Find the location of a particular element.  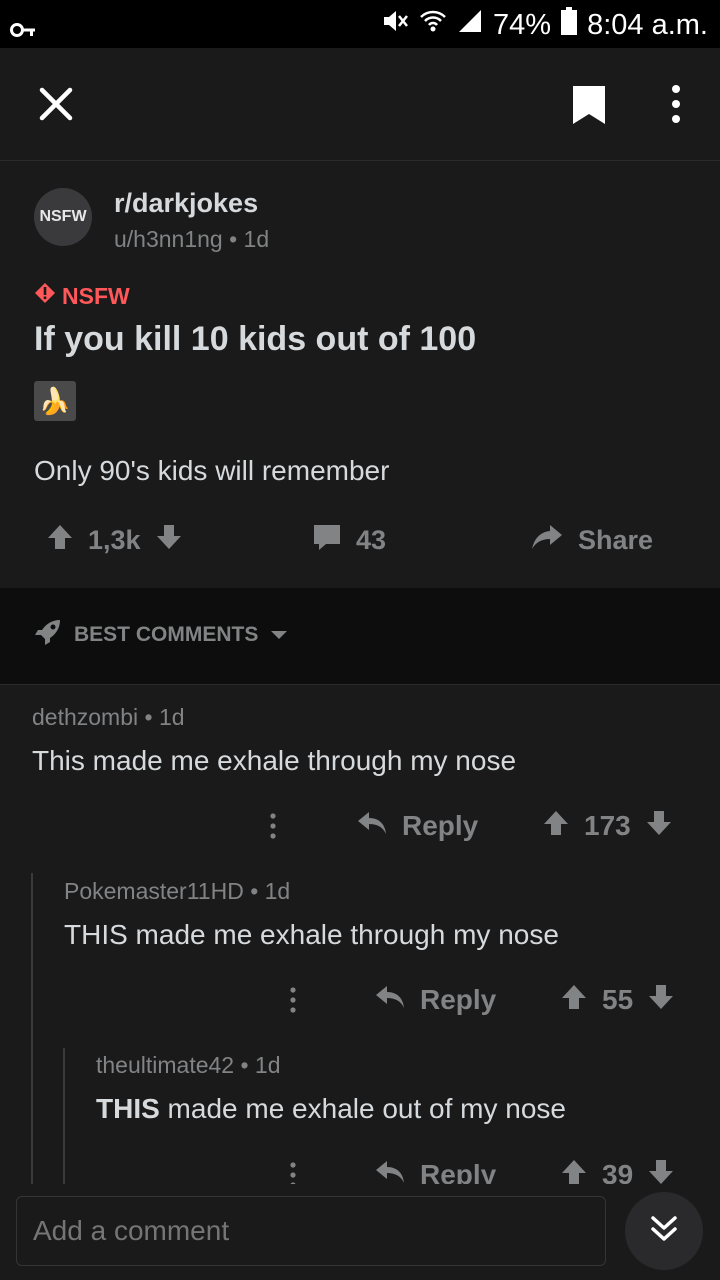

rocket-icon is located at coordinates (48, 635).